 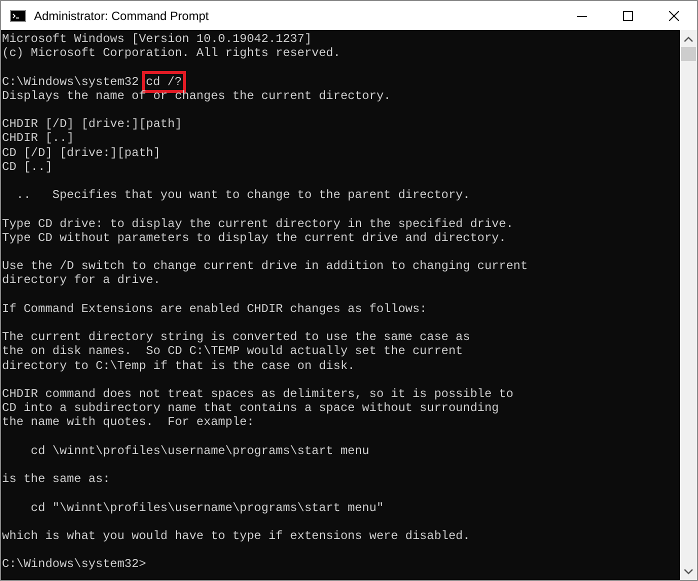 I want to click on console-line: Use the /D switch to change current drive in addition to changing current, so click(x=265, y=266).